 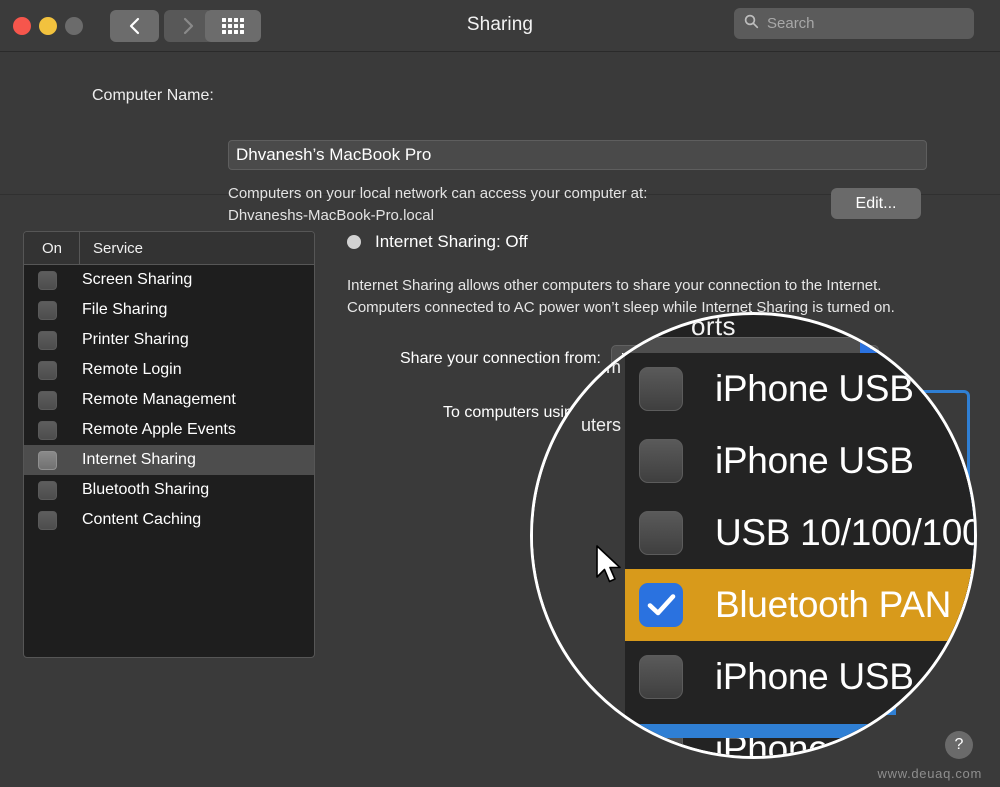 What do you see at coordinates (610, 568) in the screenshot?
I see `mouse-cursor-icon` at bounding box center [610, 568].